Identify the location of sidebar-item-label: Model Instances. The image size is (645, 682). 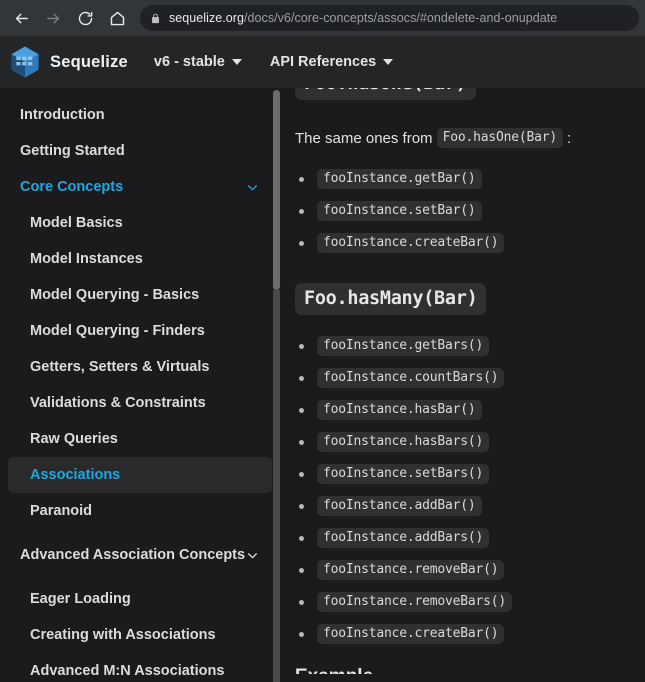
(86, 258).